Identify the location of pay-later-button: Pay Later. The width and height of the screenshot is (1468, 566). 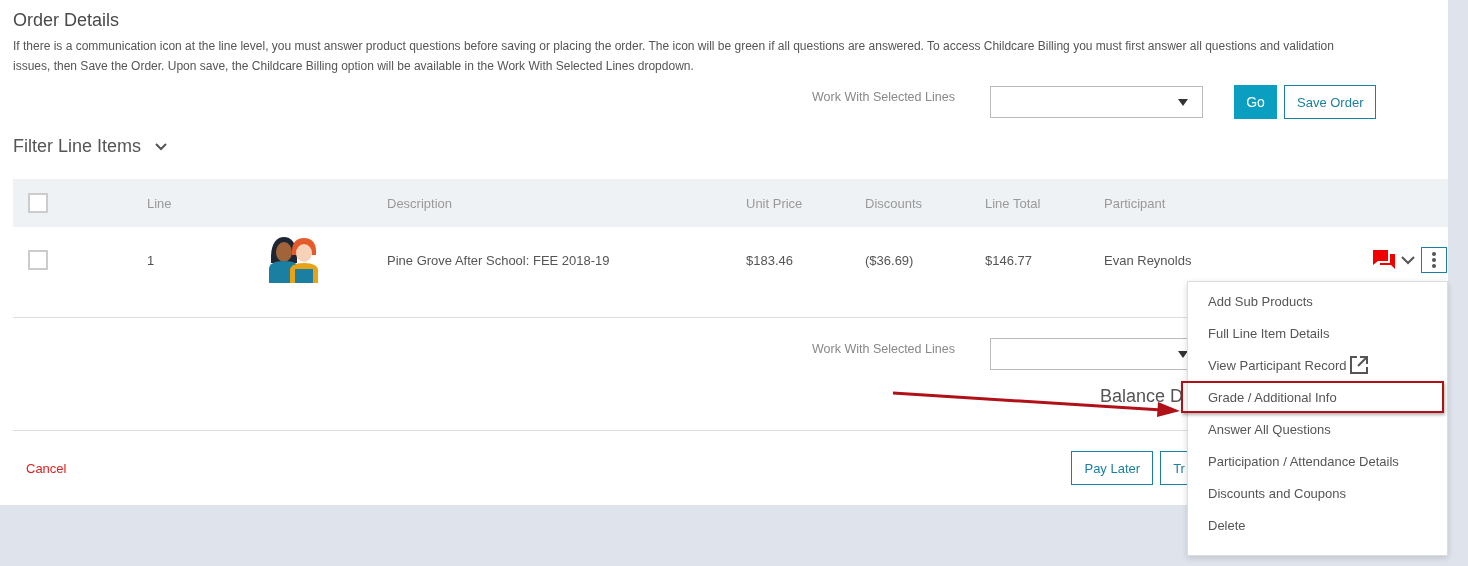
(1112, 468).